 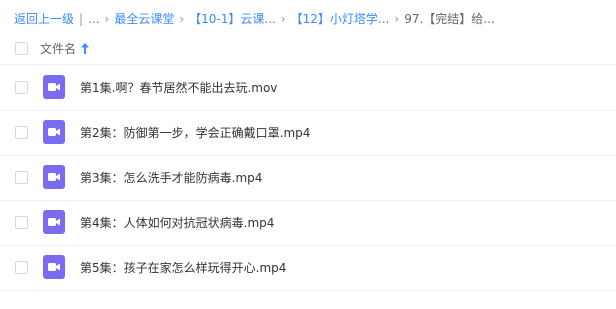 I want to click on sort-by-name-button: 文件名, so click(x=65, y=48).